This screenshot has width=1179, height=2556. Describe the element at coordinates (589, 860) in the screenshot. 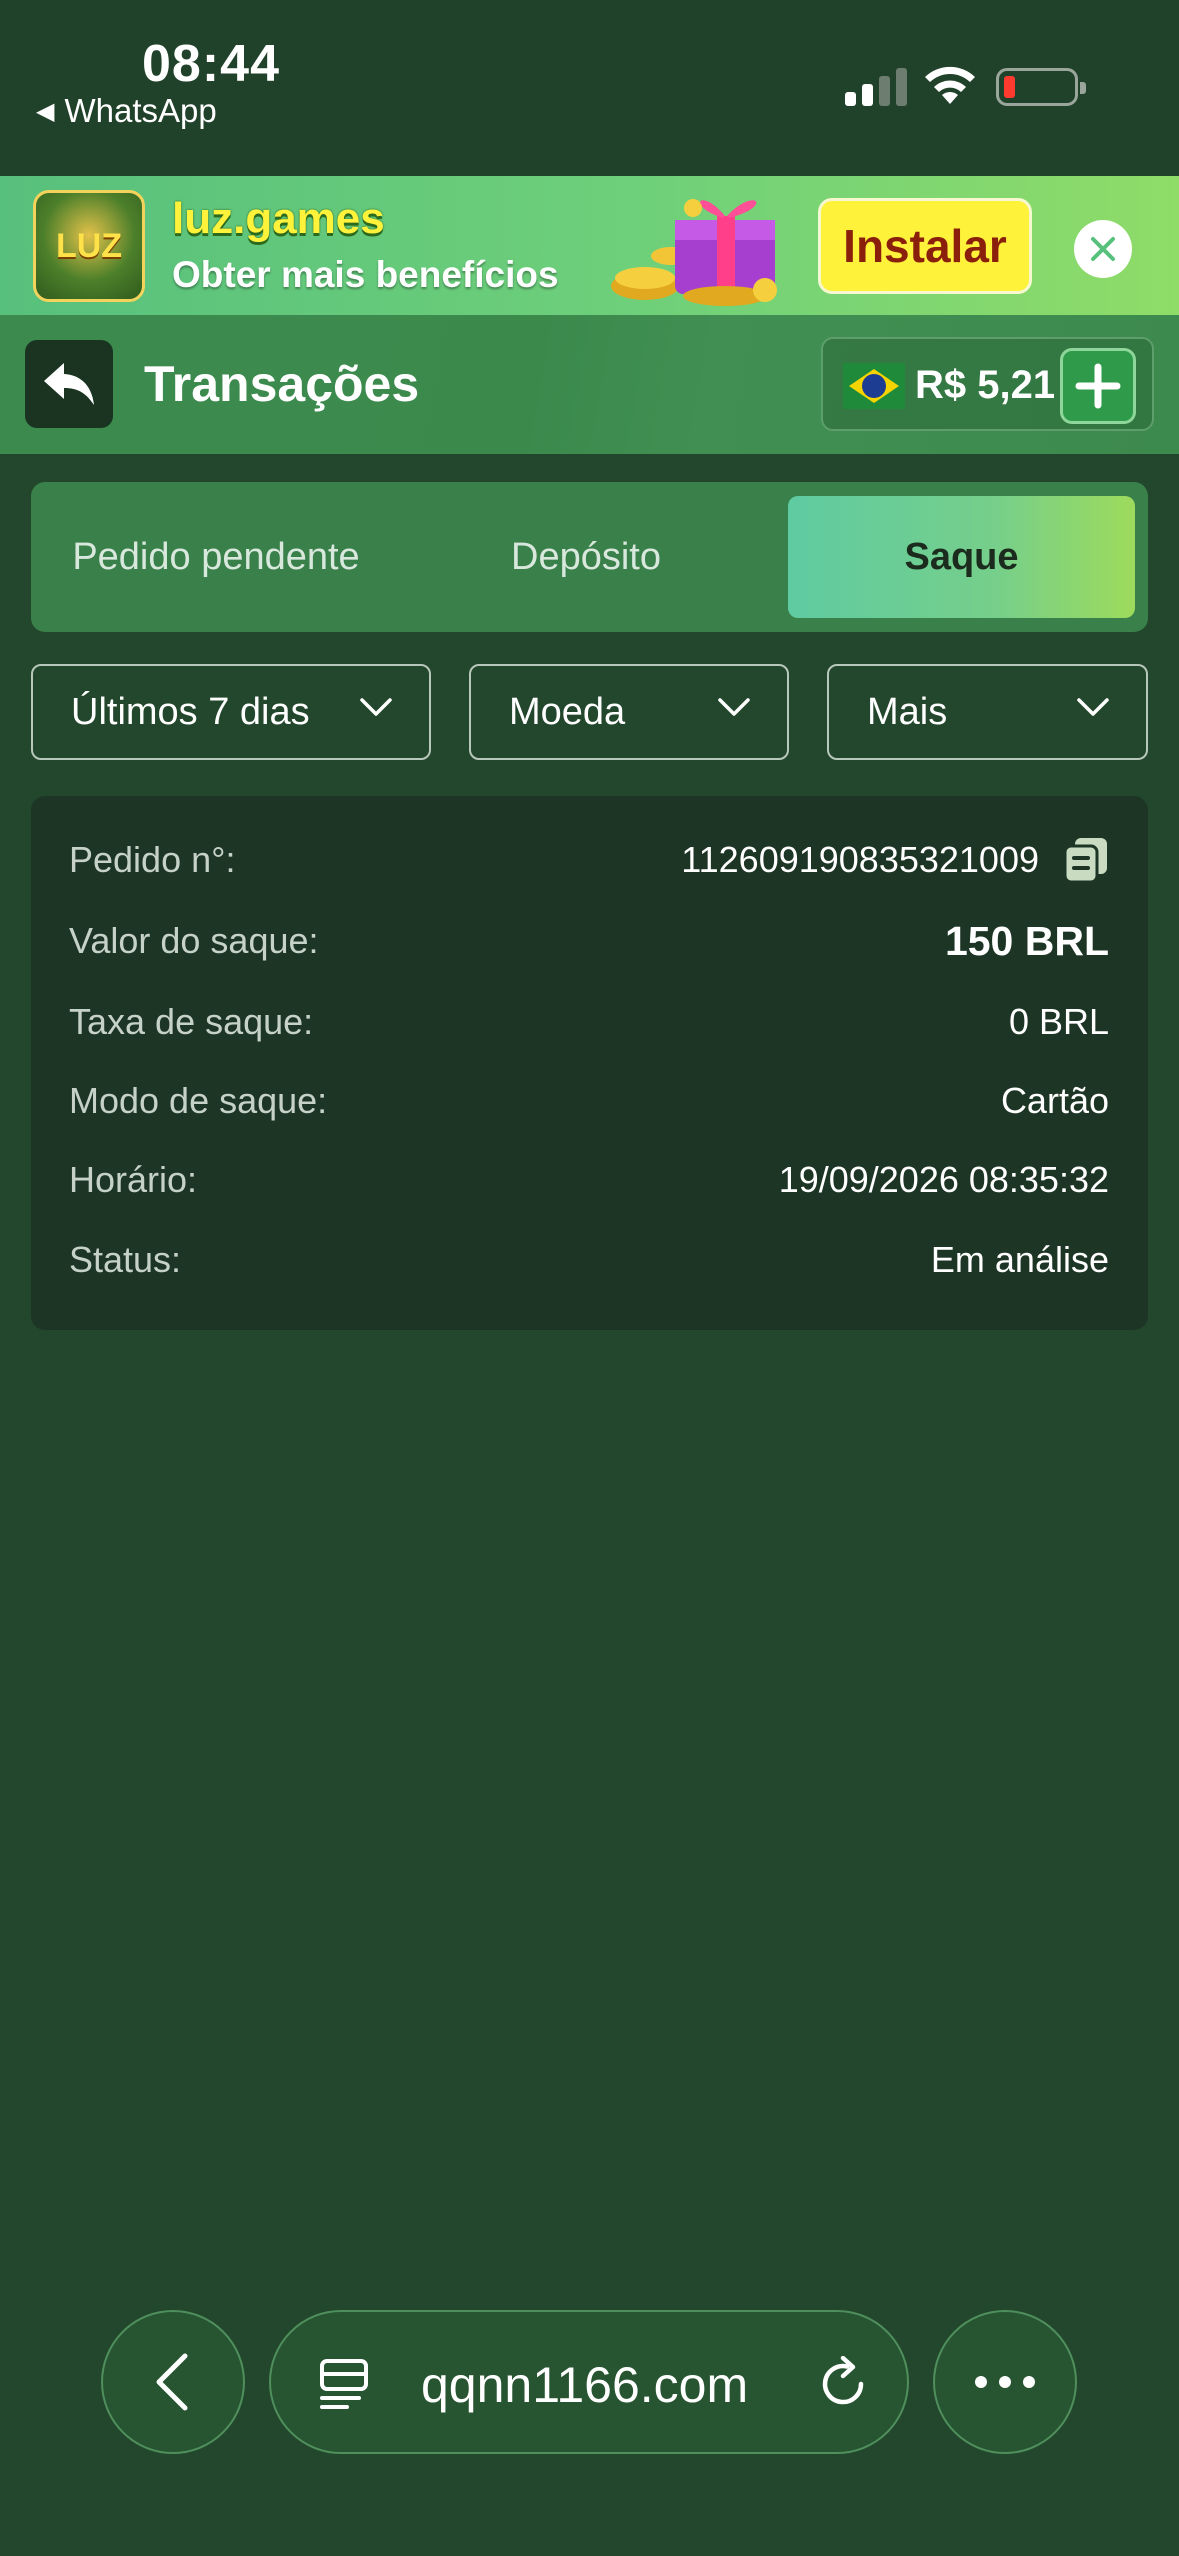

I see `order-number-row: Pedido n°: 112609190835321009` at that location.